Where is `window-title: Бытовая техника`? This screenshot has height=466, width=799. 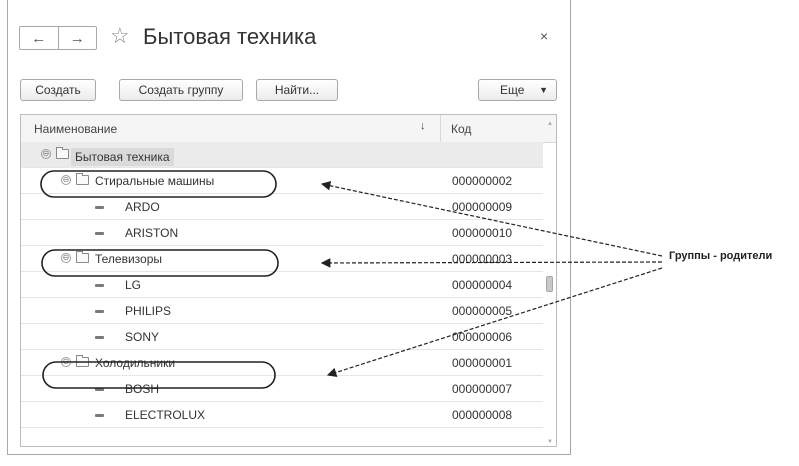 window-title: Бытовая техника is located at coordinates (230, 36).